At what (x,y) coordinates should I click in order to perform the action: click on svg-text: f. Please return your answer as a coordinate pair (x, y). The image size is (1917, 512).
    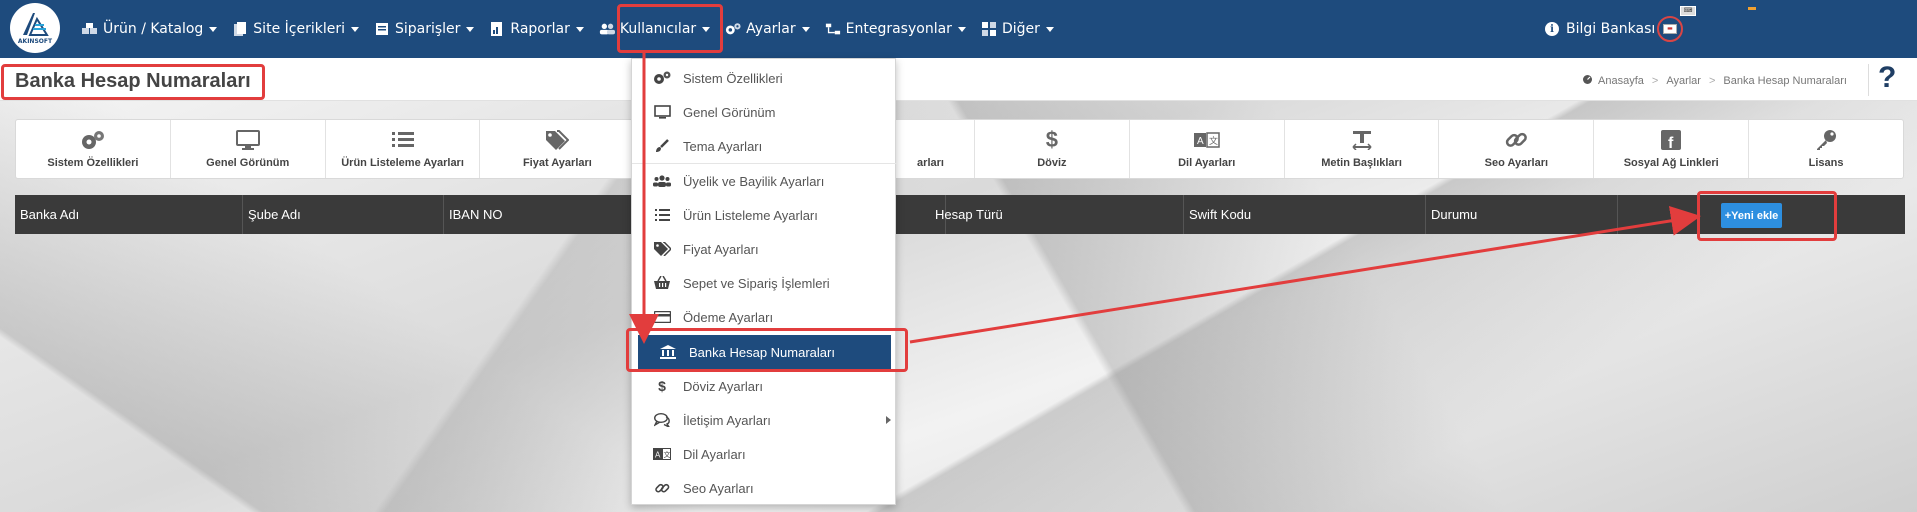
    Looking at the image, I should click on (1671, 142).